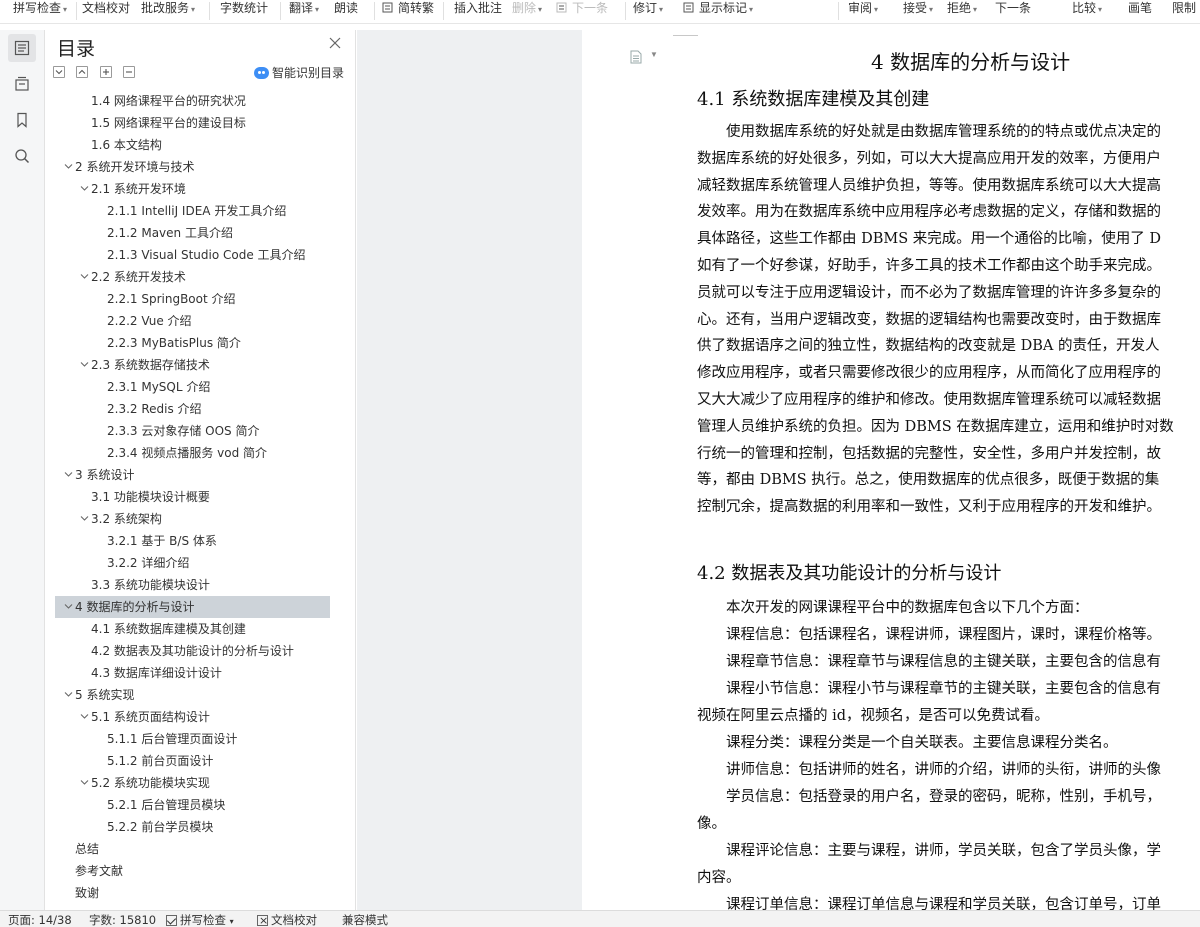 This screenshot has height=927, width=1200. Describe the element at coordinates (636, 57) in the screenshot. I see `paragraph-layout-icon` at that location.